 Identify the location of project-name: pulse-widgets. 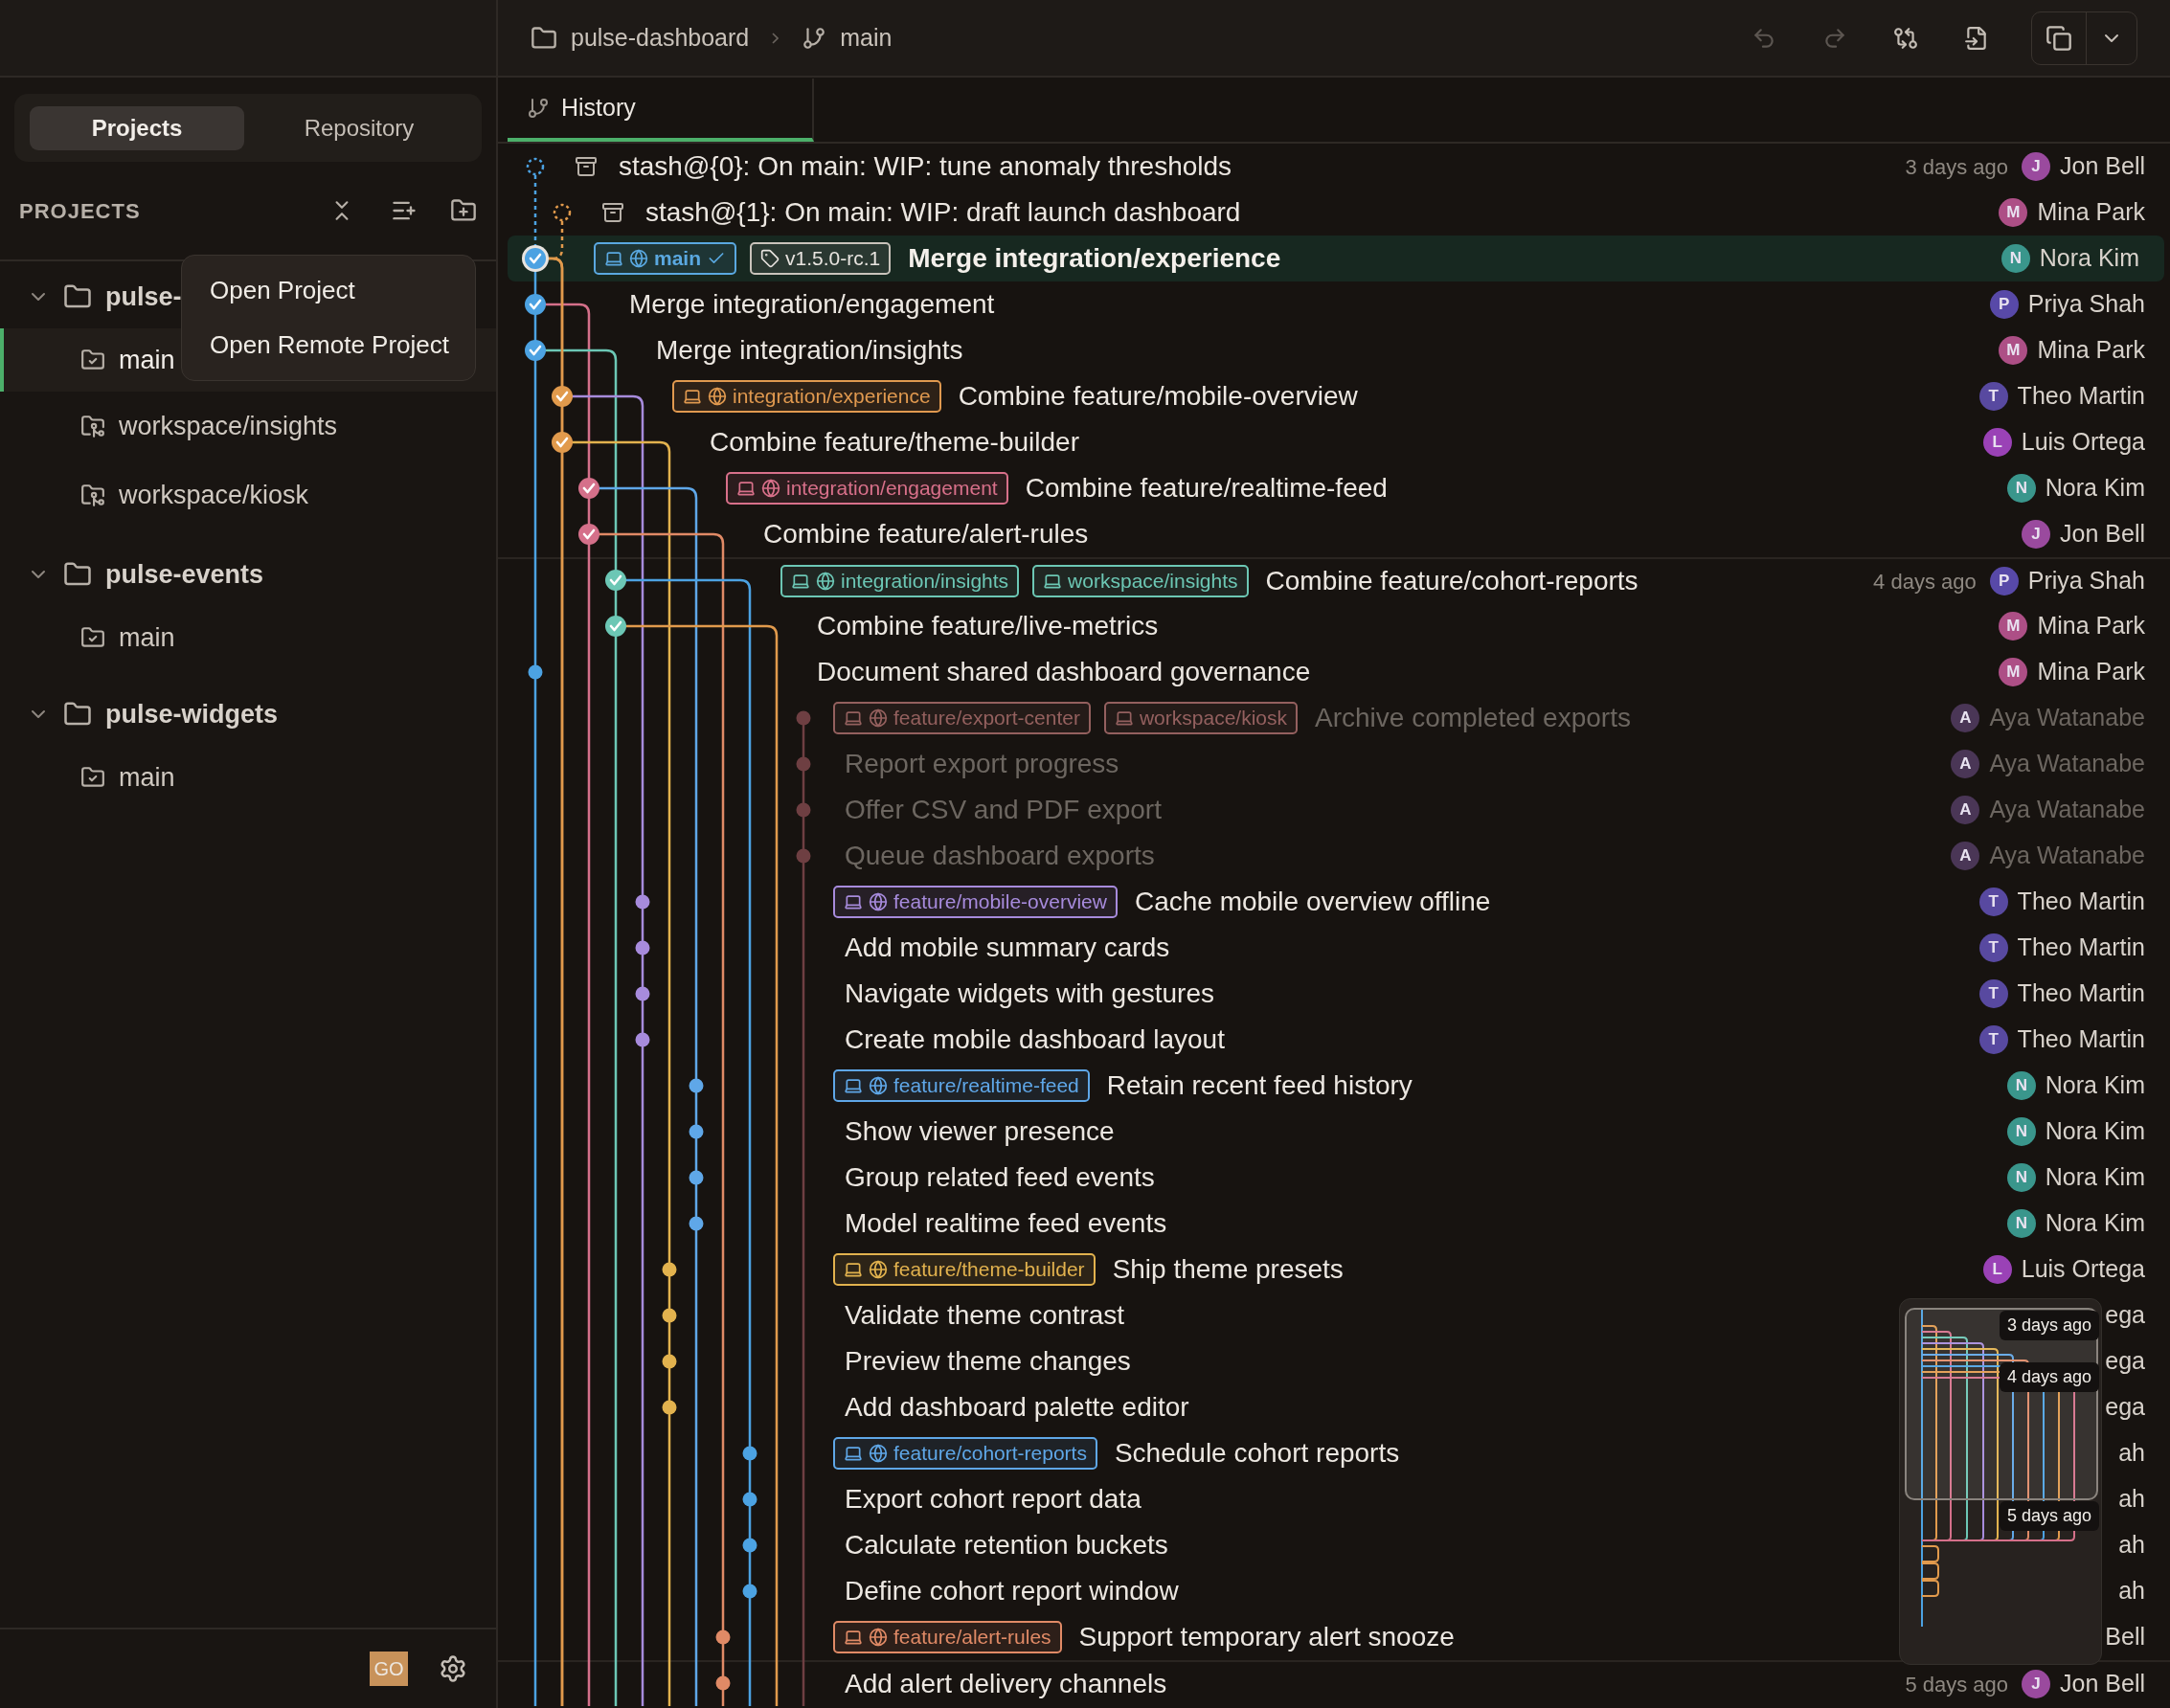
(192, 714).